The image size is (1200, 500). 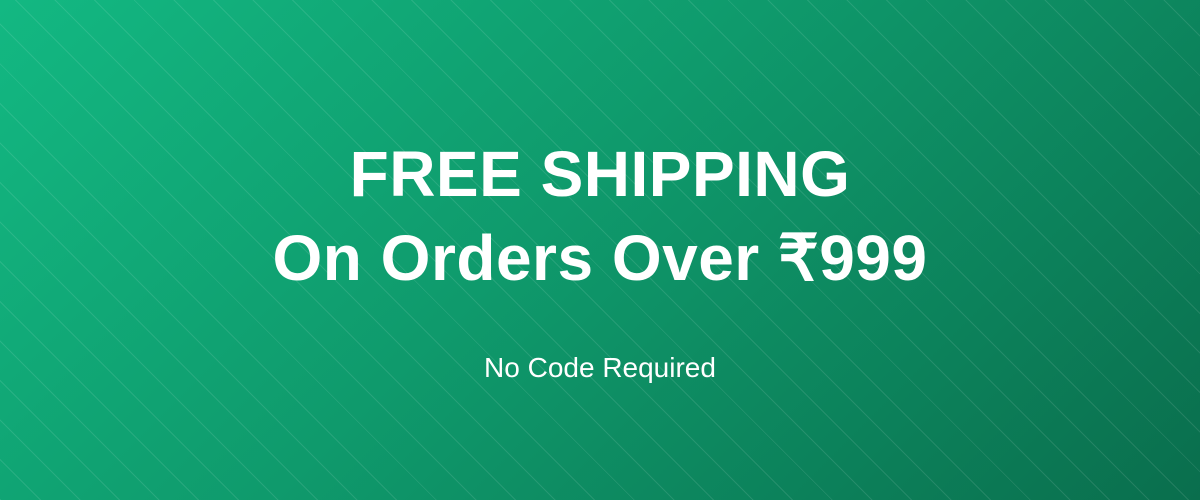 I want to click on headline-order-threshold: On Orders Over ₹999, so click(x=600, y=258).